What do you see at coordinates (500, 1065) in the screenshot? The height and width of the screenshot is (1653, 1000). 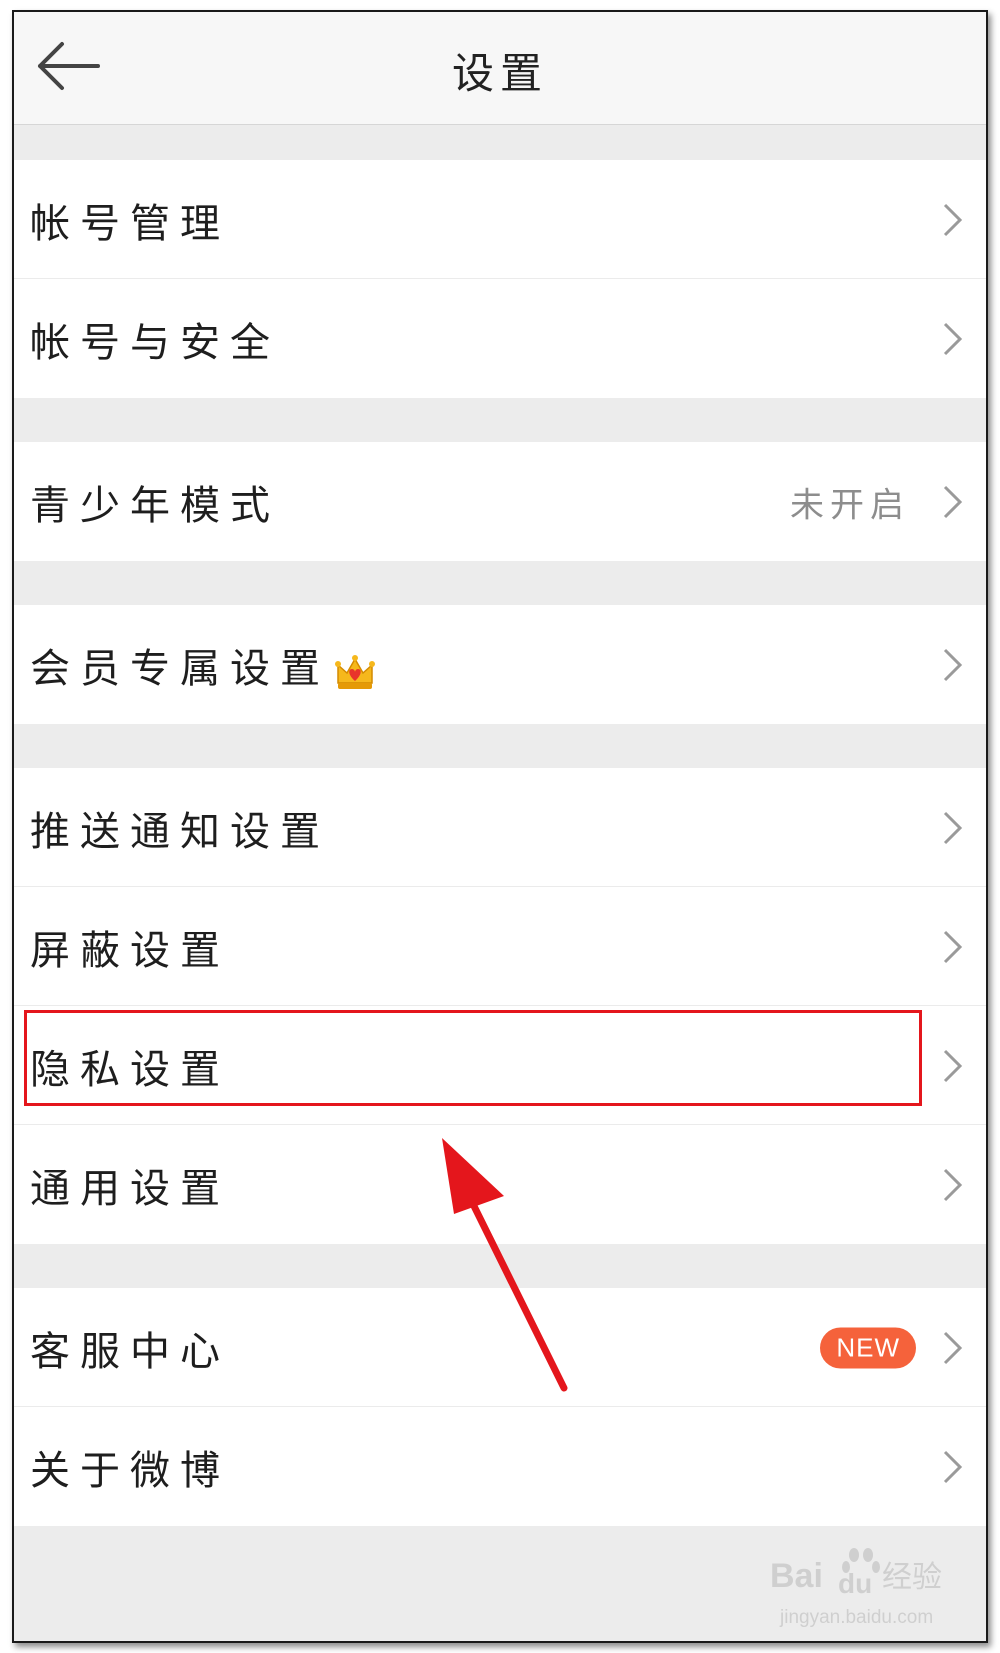 I see `settings-item-privacy: 隐私设置` at bounding box center [500, 1065].